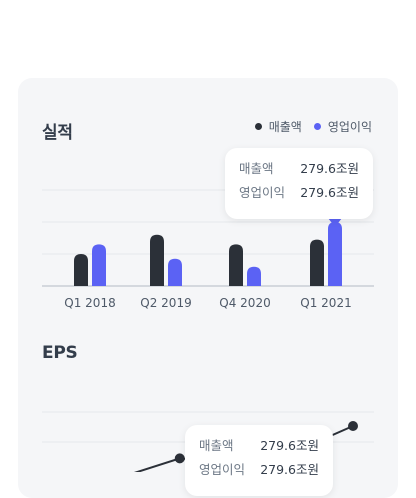 This screenshot has height=498, width=416. Describe the element at coordinates (259, 470) in the screenshot. I see `tooltip-row-operating-profit: 영업이익 279.6조원` at that location.